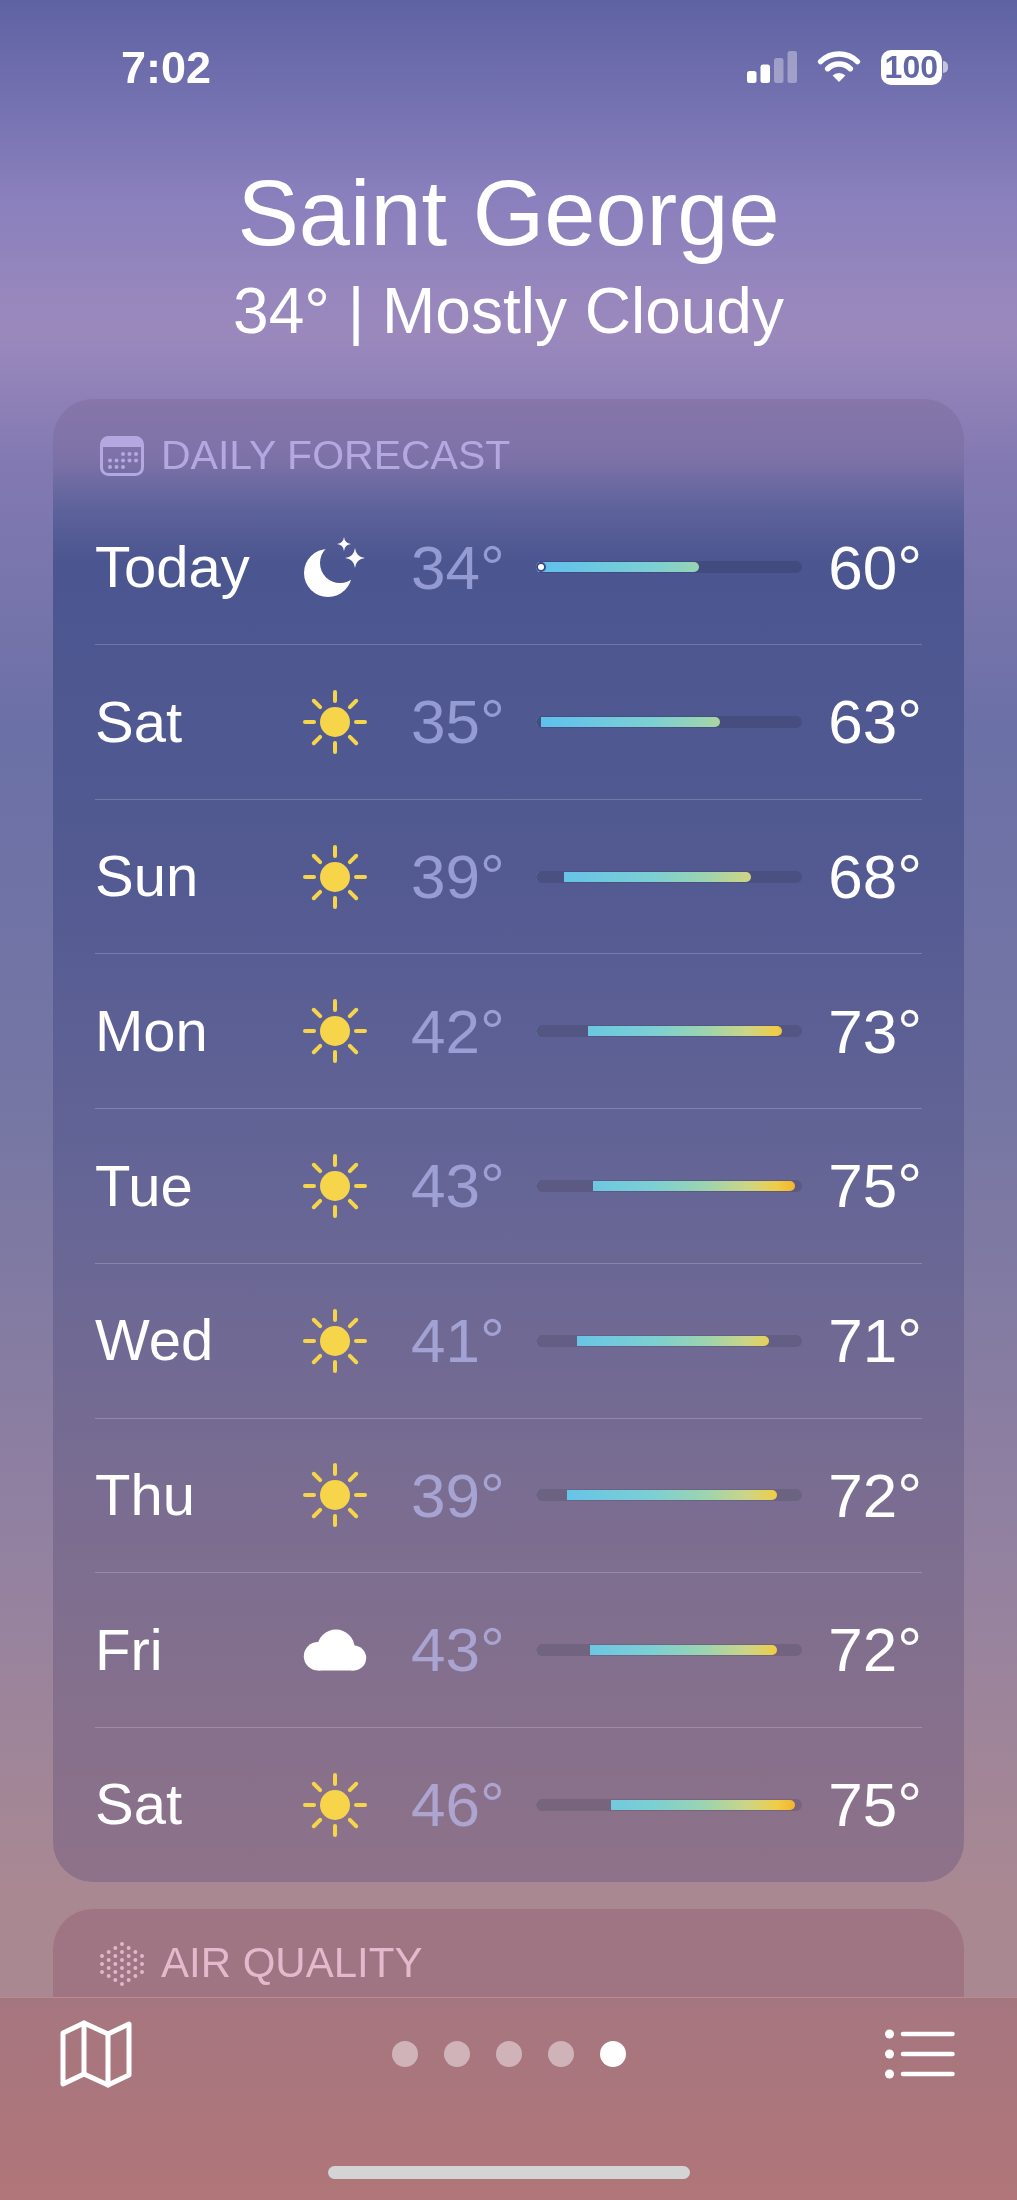 This screenshot has width=1017, height=2200. I want to click on cloud-icon, so click(335, 1650).